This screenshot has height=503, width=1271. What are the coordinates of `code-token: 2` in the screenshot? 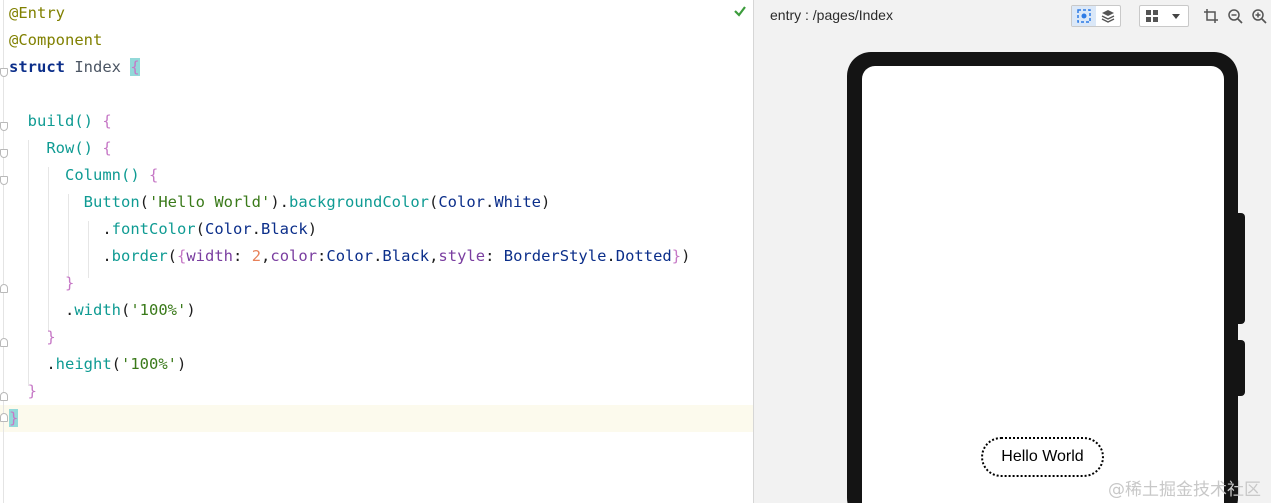 It's located at (256, 256).